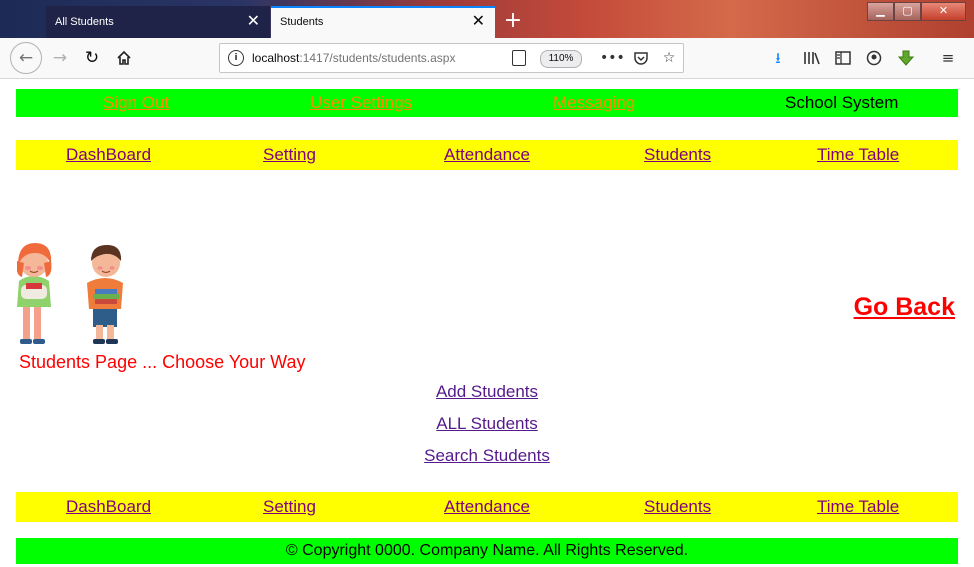 The height and width of the screenshot is (567, 974). I want to click on home-button, so click(124, 58).